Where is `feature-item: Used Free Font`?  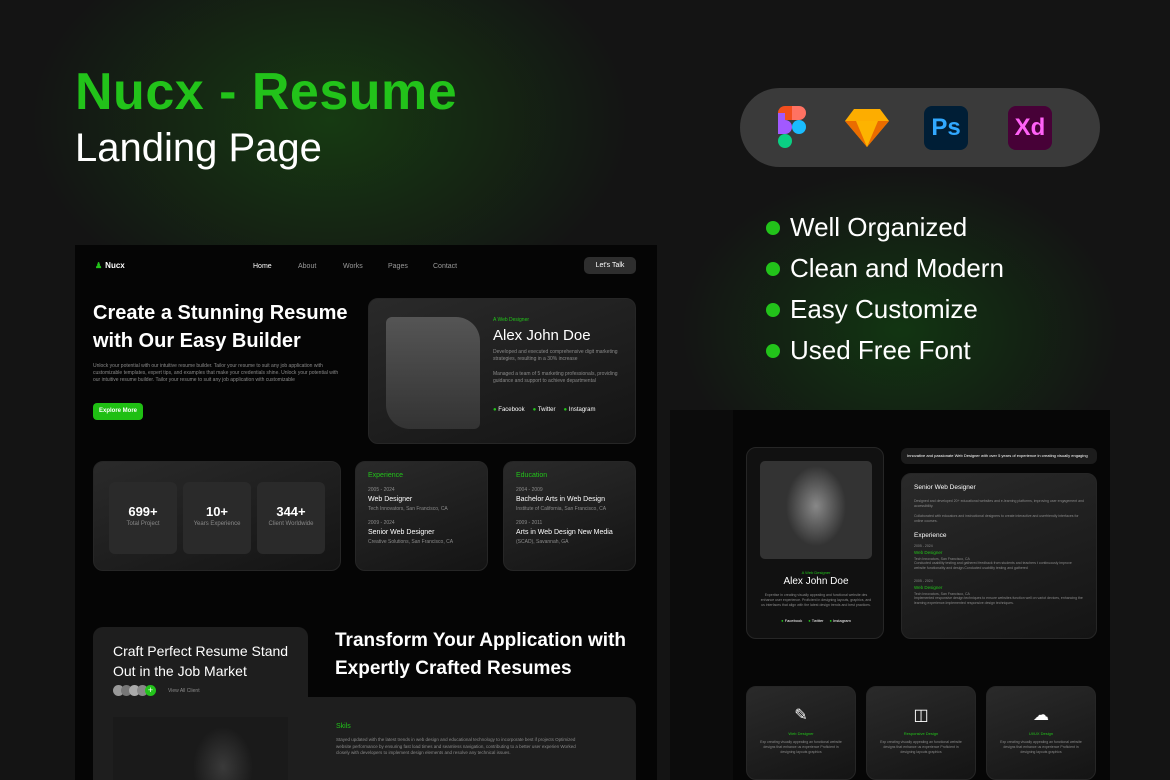
feature-item: Used Free Font is located at coordinates (868, 350).